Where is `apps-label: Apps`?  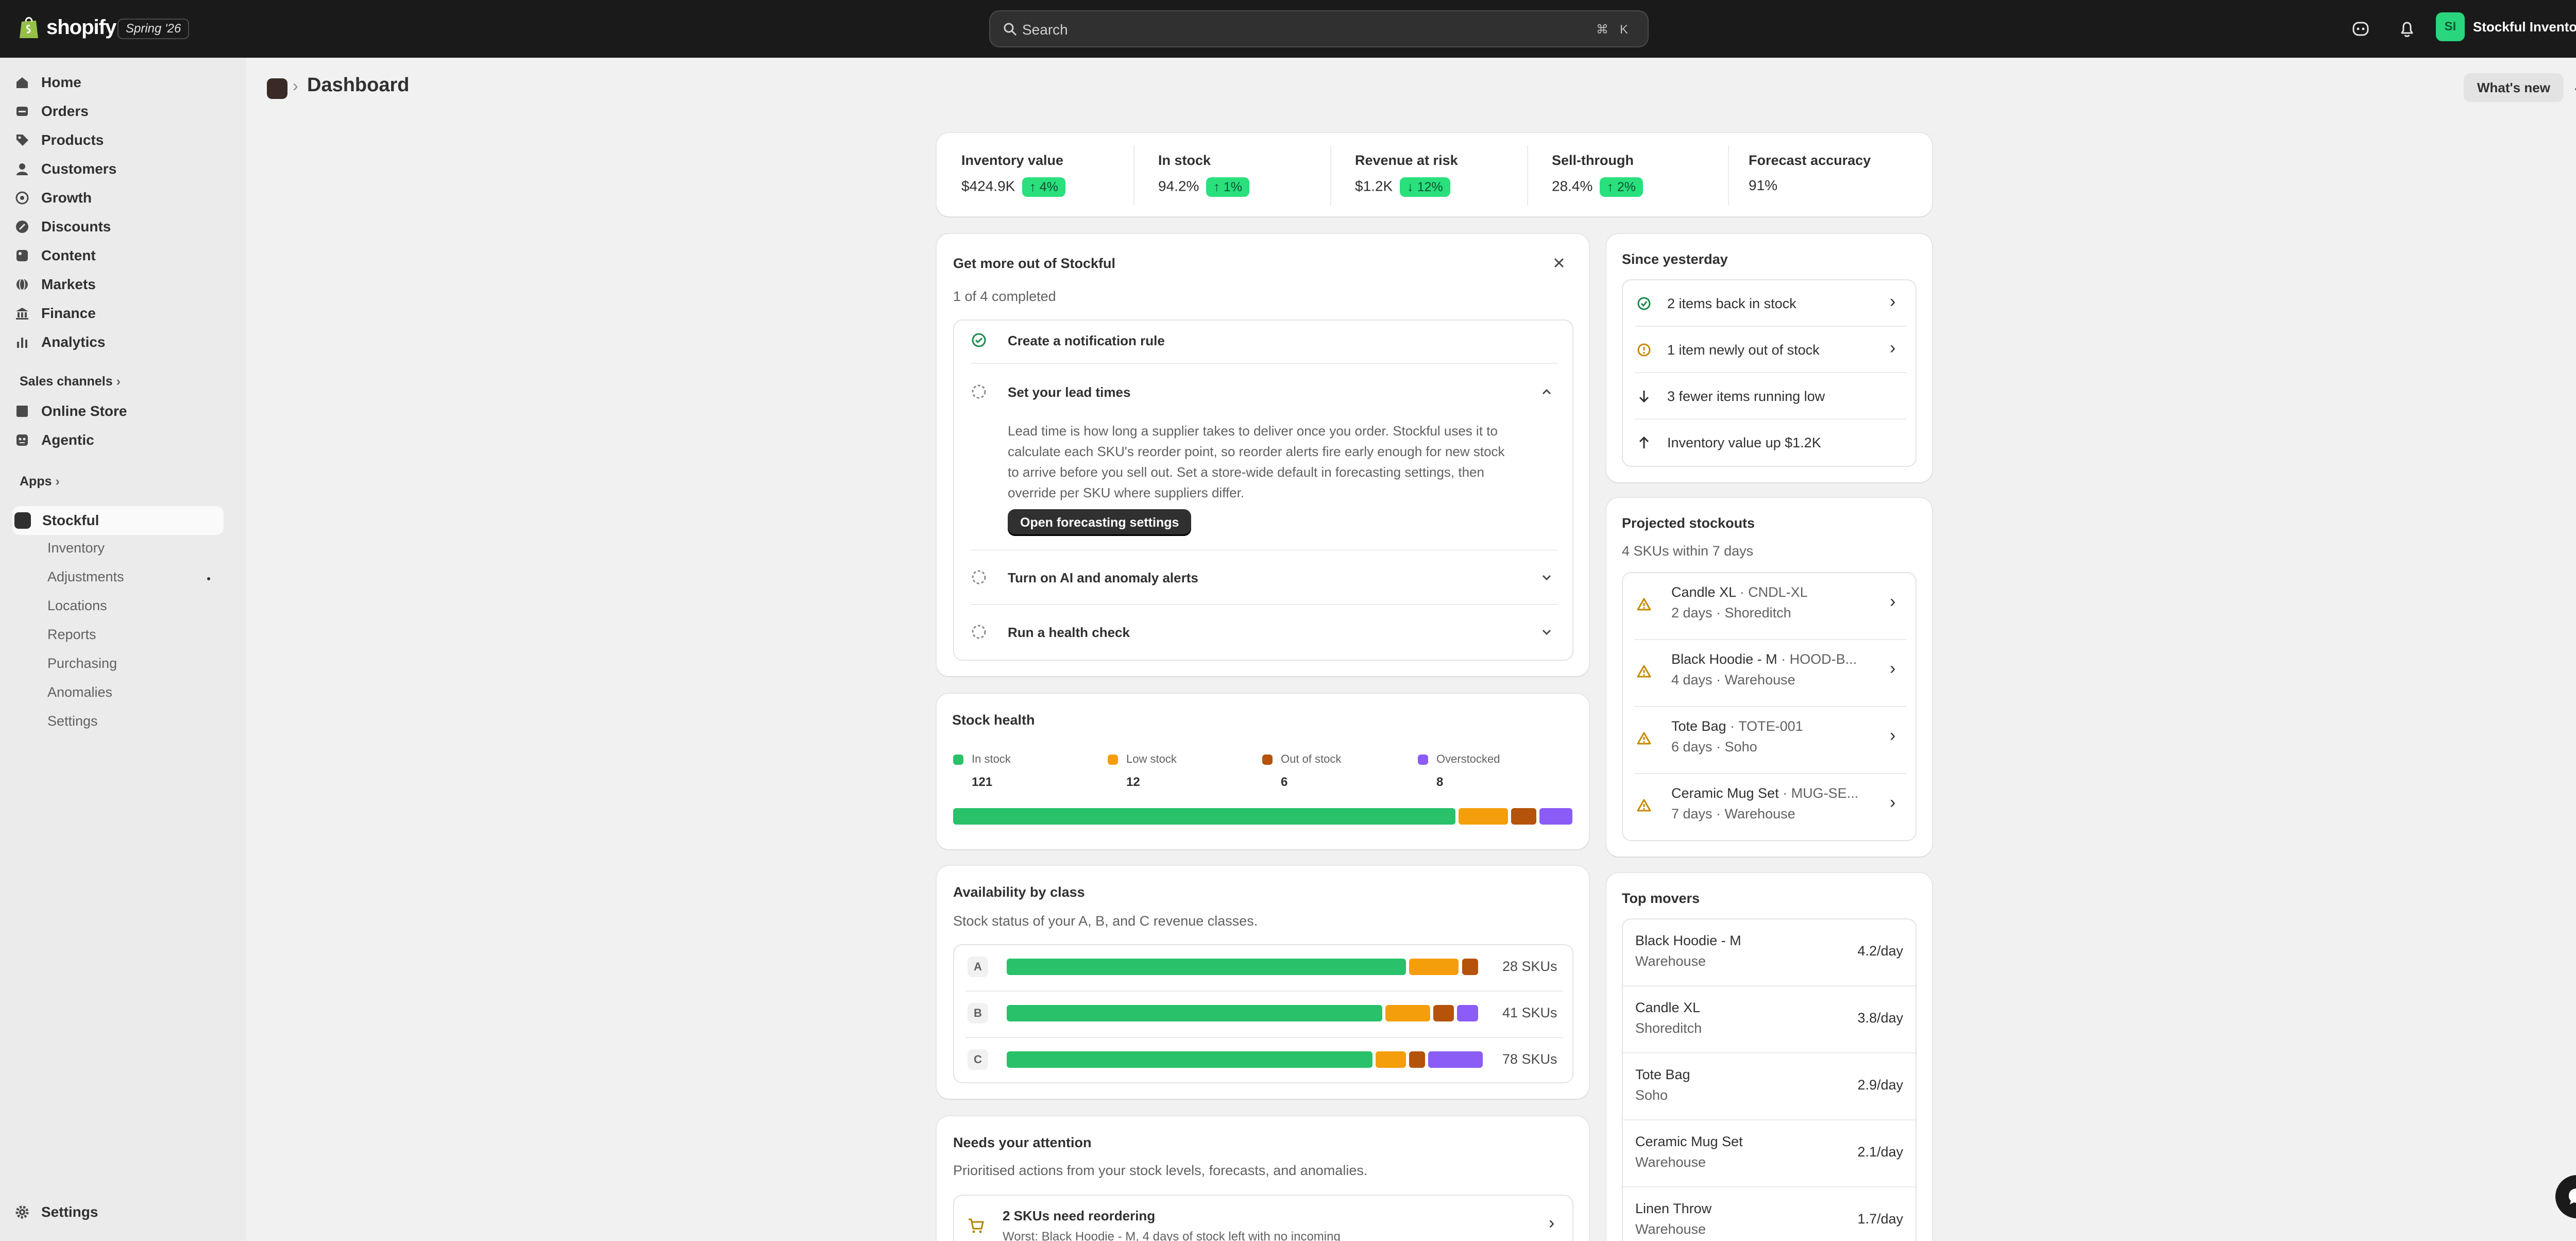 apps-label: Apps is located at coordinates (36, 481).